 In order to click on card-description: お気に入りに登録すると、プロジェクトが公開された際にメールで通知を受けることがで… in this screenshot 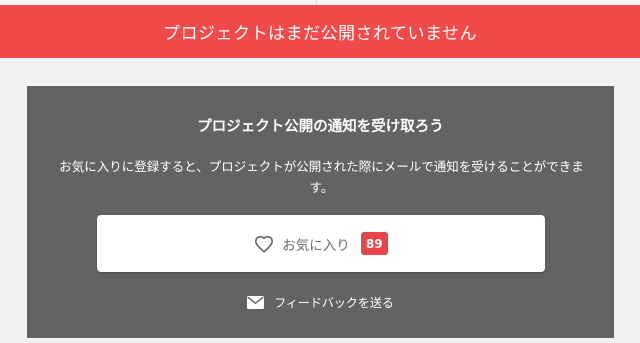, I will do `click(321, 177)`.